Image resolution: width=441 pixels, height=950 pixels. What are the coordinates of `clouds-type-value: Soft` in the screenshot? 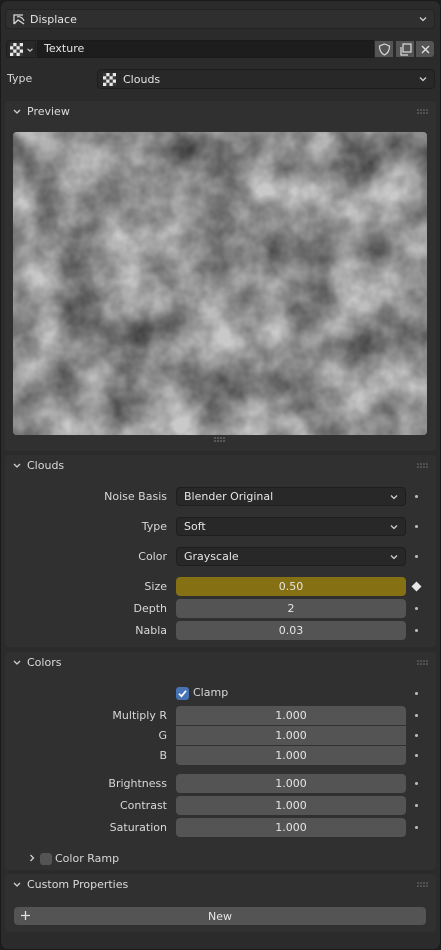 It's located at (195, 526).